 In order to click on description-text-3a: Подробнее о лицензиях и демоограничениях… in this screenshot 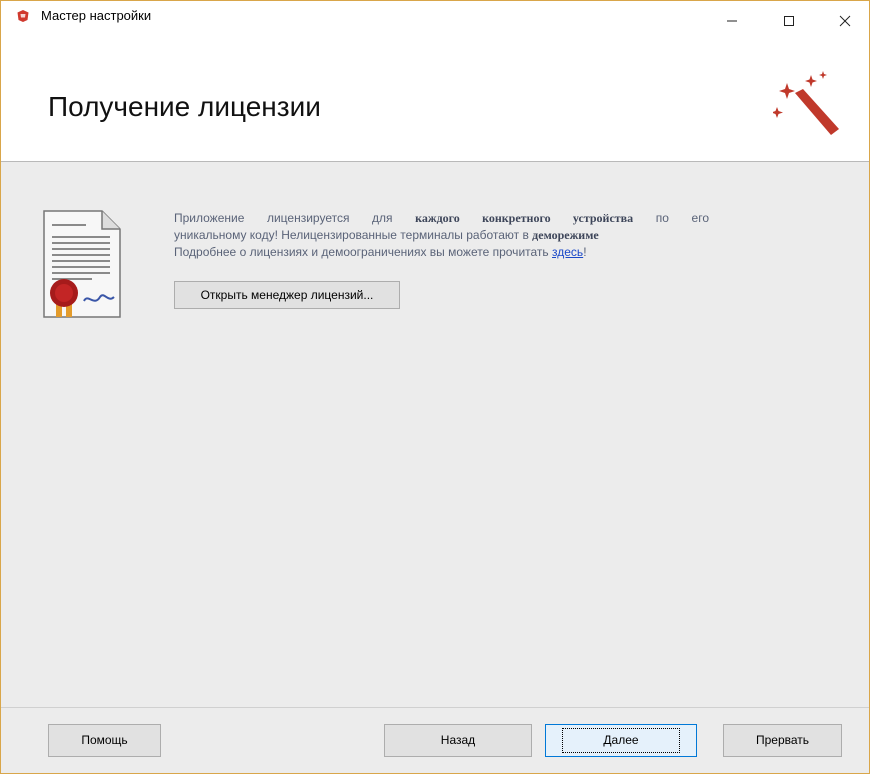, I will do `click(361, 252)`.